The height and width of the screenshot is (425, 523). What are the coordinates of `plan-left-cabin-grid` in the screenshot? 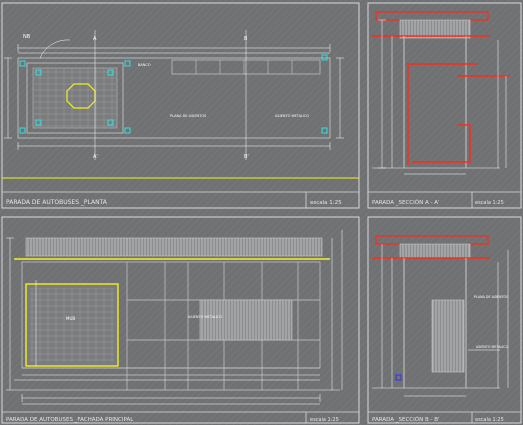 It's located at (75, 98).